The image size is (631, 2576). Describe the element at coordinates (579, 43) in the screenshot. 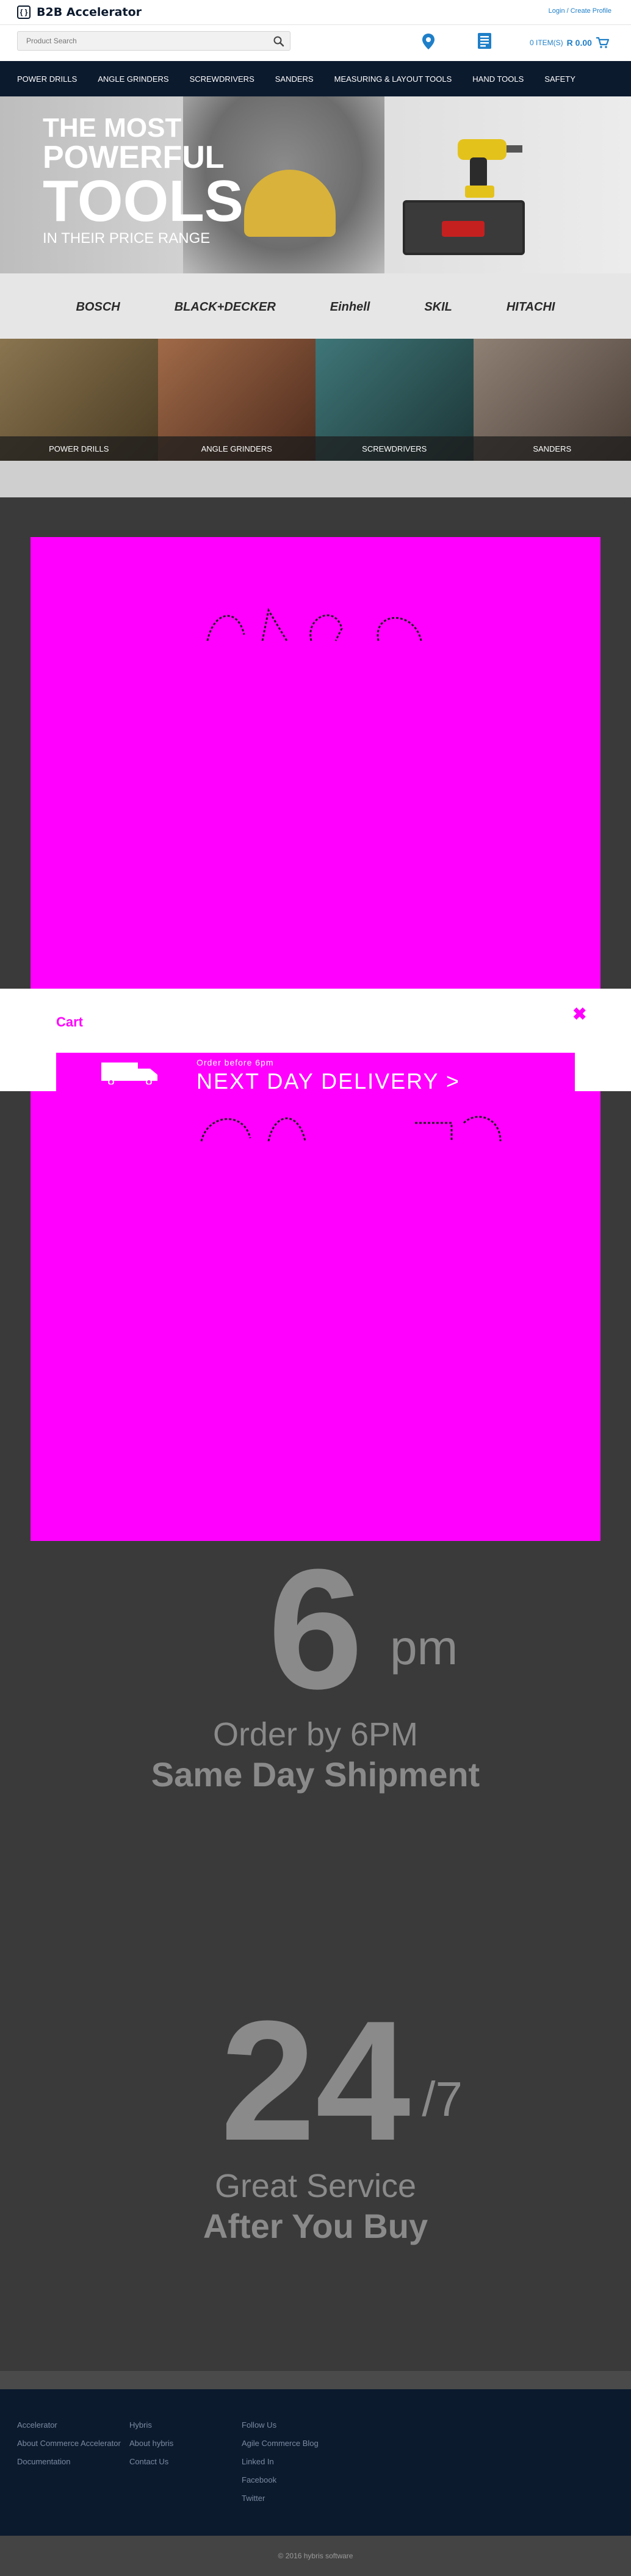

I see `cart-total: R 0.00` at that location.